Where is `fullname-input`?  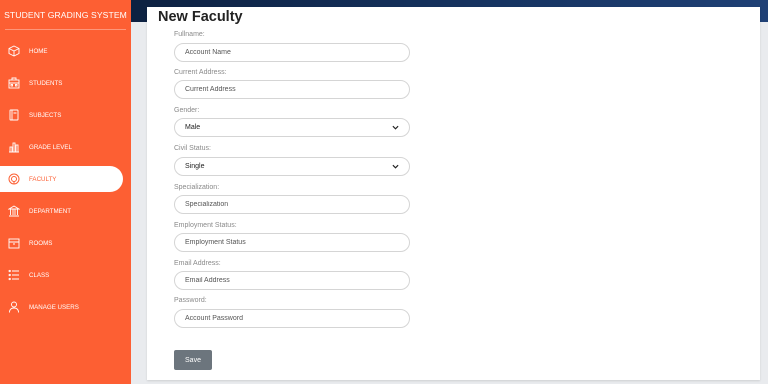 fullname-input is located at coordinates (292, 52).